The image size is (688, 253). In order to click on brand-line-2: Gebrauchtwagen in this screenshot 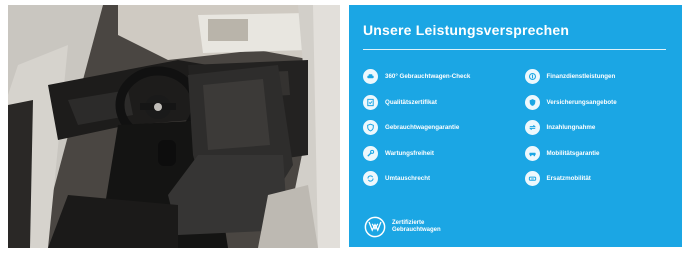, I will do `click(416, 230)`.